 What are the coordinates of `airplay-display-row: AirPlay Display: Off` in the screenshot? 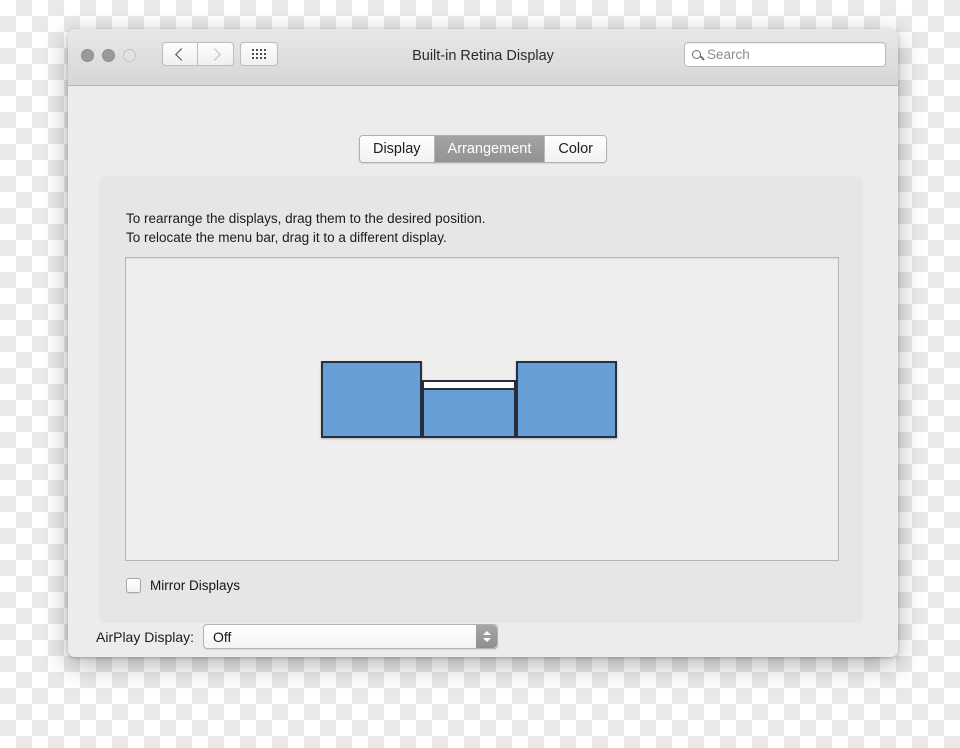 It's located at (297, 636).